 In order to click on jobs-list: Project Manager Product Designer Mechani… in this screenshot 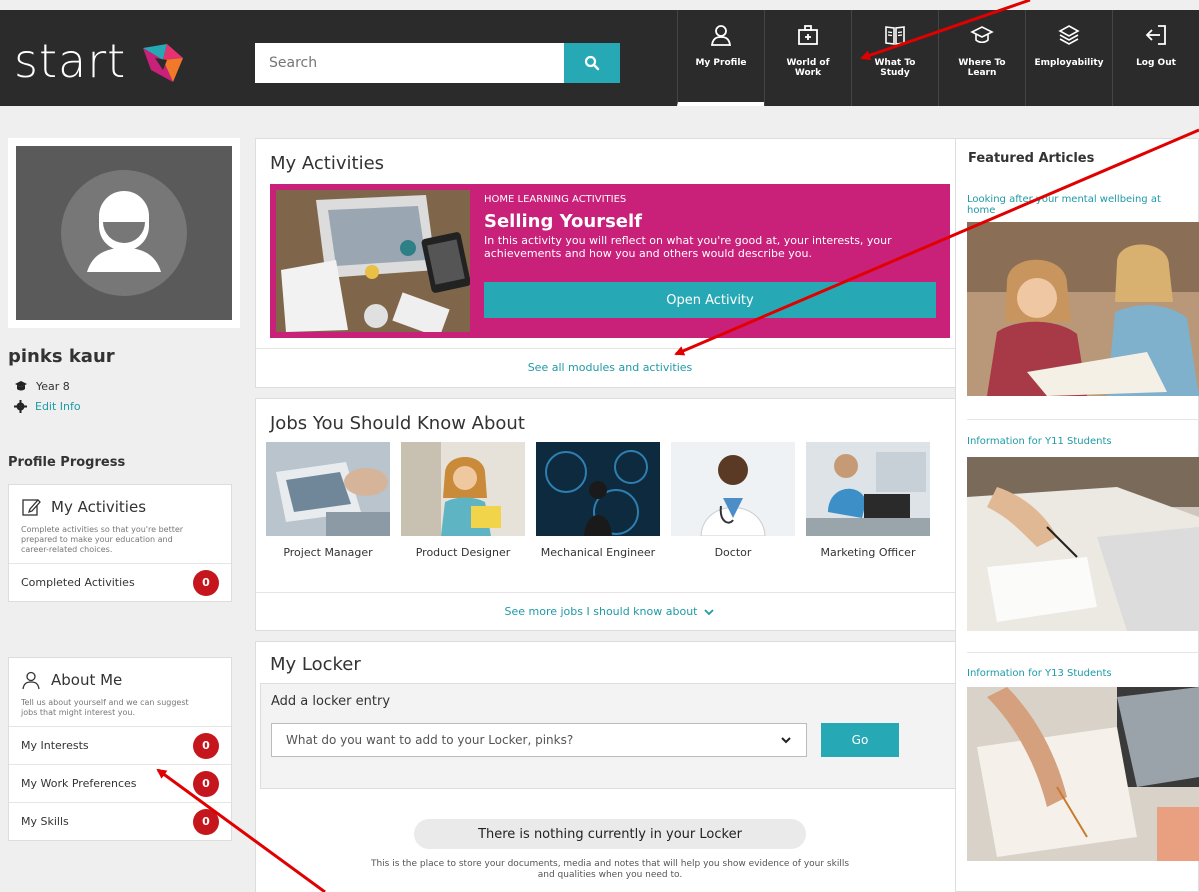, I will do `click(610, 496)`.